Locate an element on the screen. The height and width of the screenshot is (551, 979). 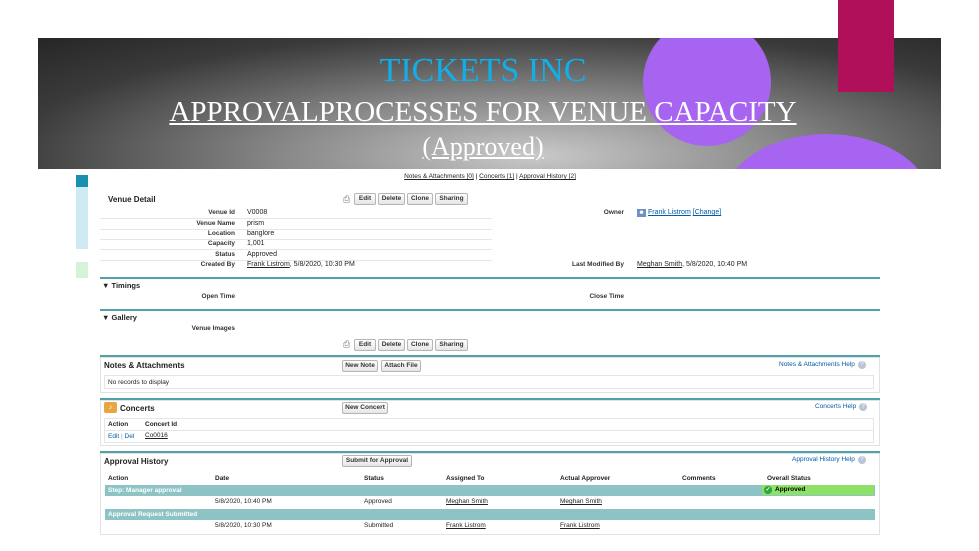
last-modified-link: Meghan Smith is located at coordinates (659, 264).